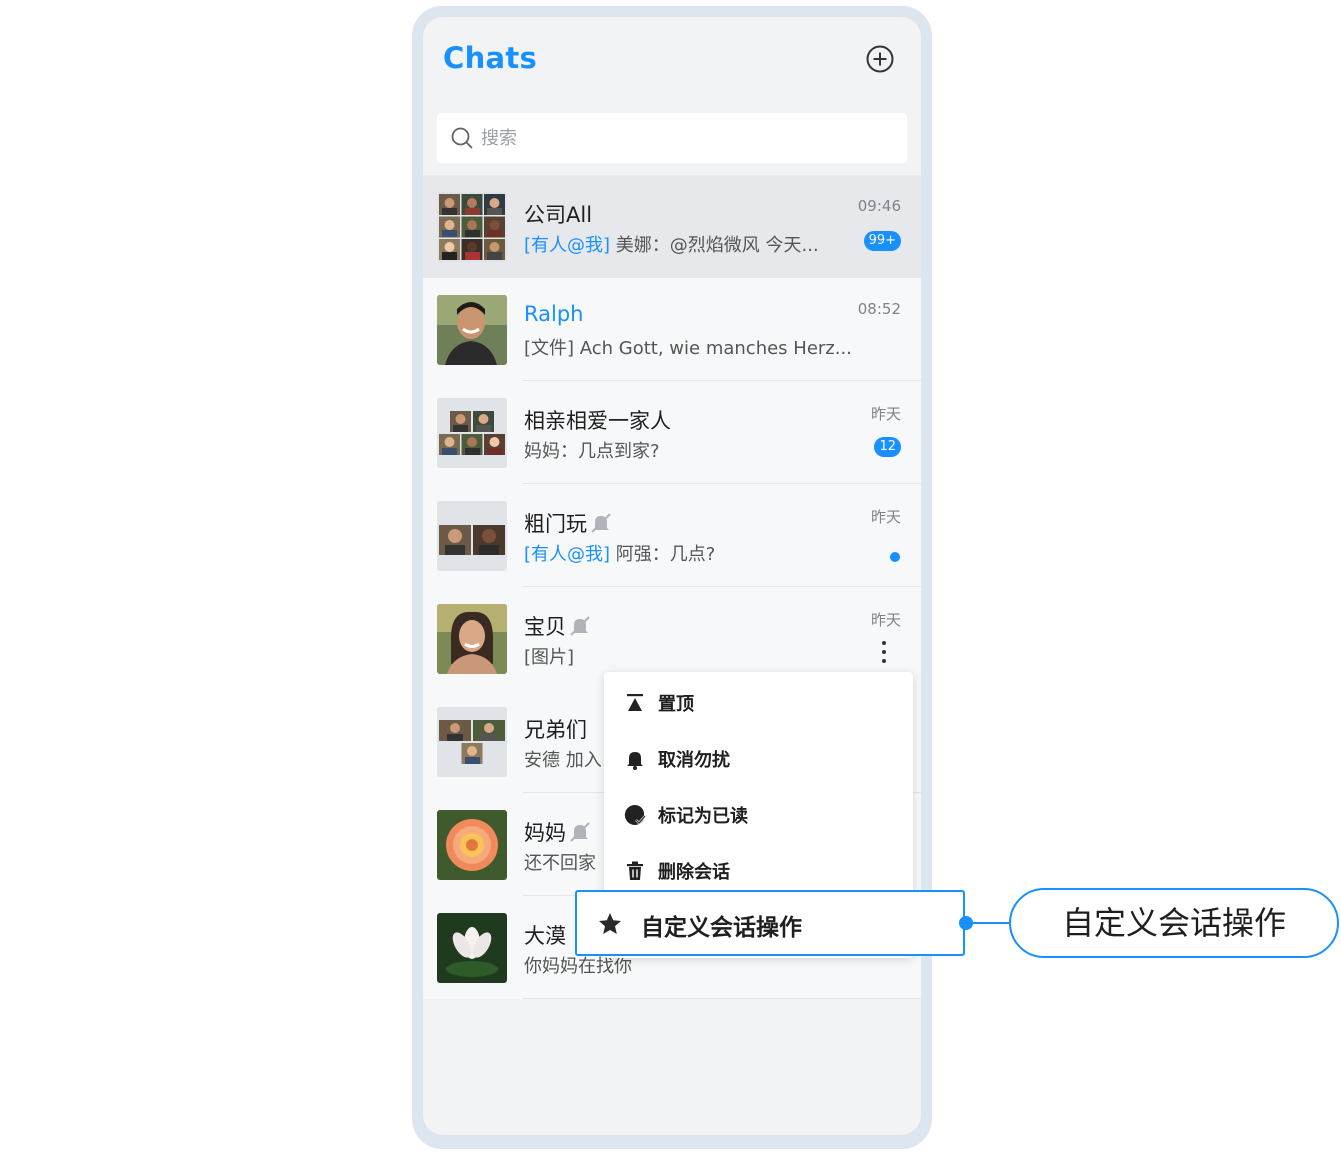  What do you see at coordinates (560, 863) in the screenshot?
I see `chat-preview: 还不回家` at bounding box center [560, 863].